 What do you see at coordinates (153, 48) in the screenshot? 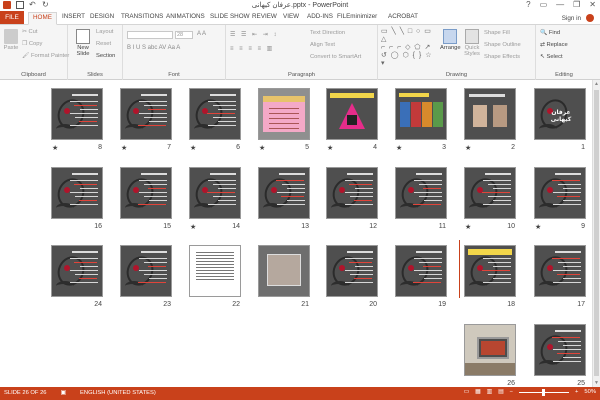
I see `font-format-buttons: B I U S abc AV Aa A` at bounding box center [153, 48].